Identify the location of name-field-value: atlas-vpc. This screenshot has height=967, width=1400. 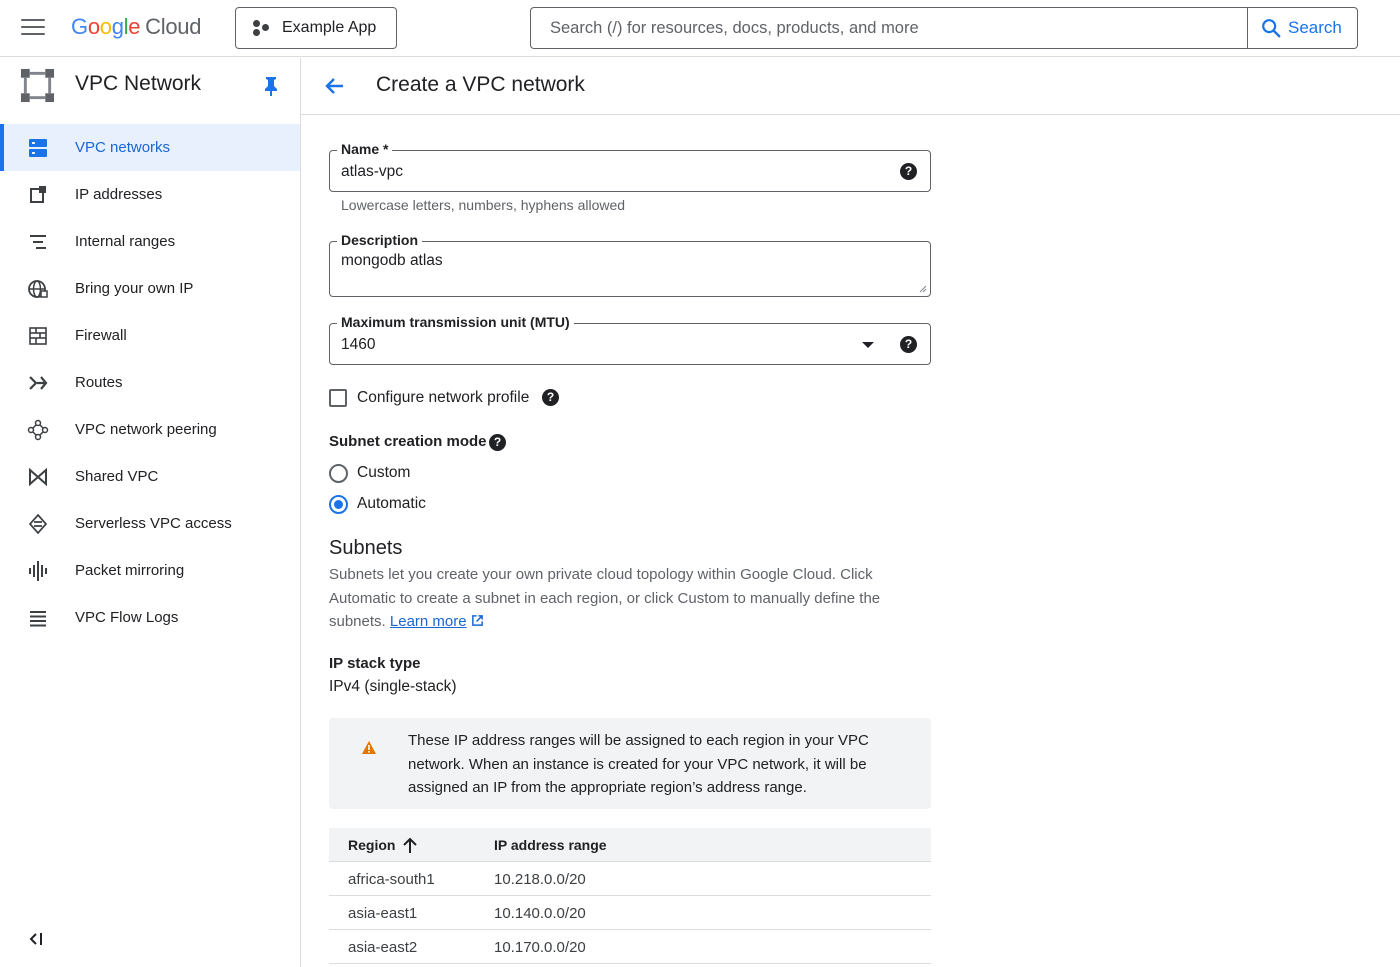
(372, 171).